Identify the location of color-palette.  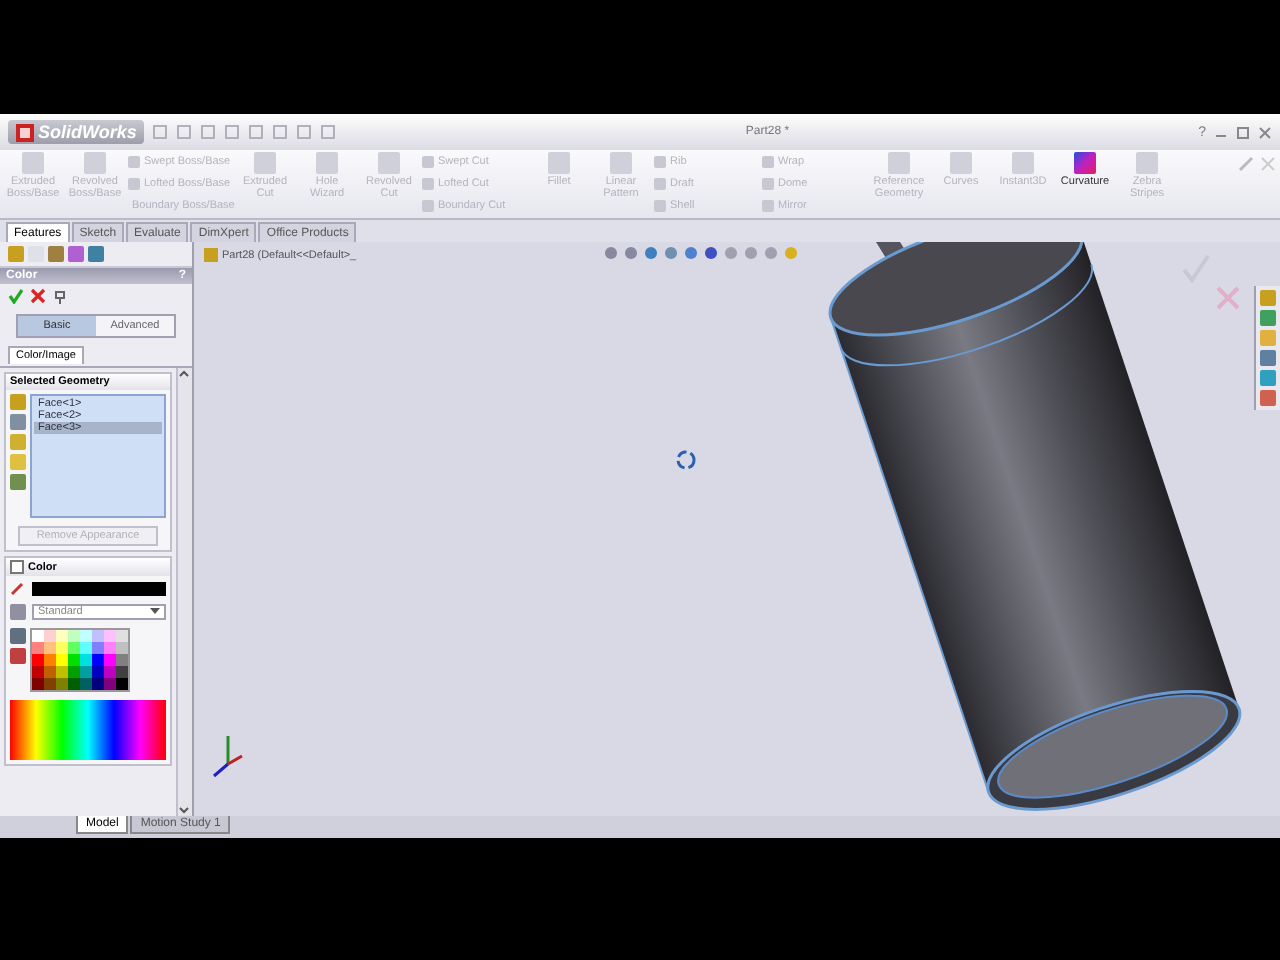
(80, 660).